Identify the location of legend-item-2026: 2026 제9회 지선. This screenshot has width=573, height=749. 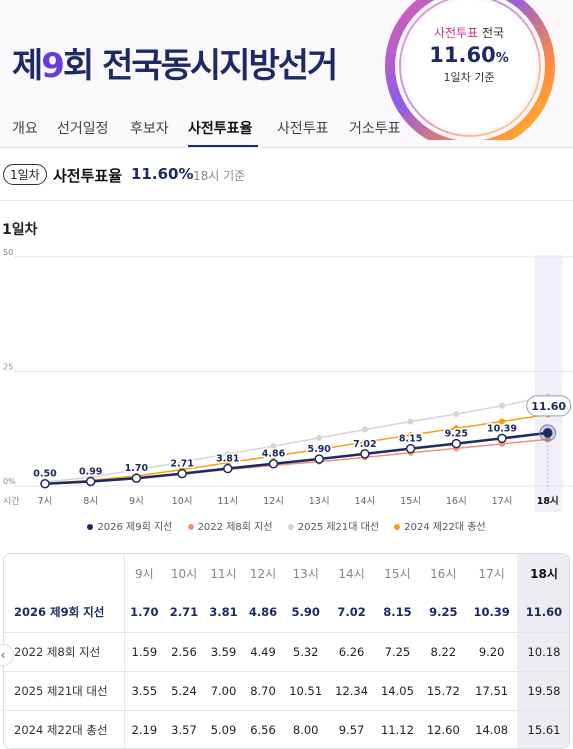
(129, 527).